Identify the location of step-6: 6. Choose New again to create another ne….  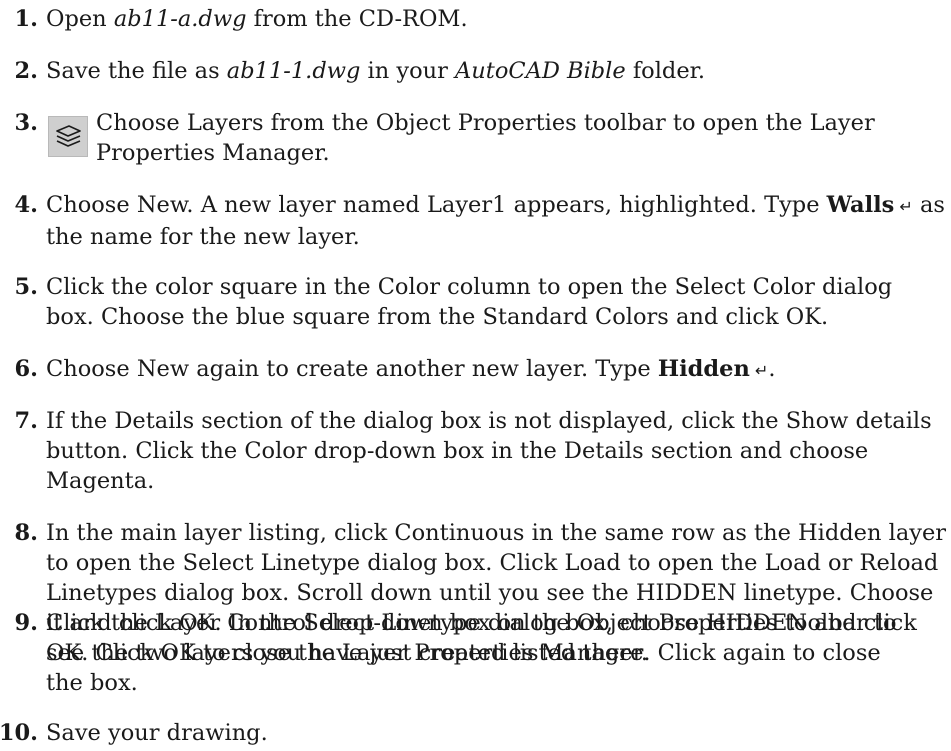
(475, 369).